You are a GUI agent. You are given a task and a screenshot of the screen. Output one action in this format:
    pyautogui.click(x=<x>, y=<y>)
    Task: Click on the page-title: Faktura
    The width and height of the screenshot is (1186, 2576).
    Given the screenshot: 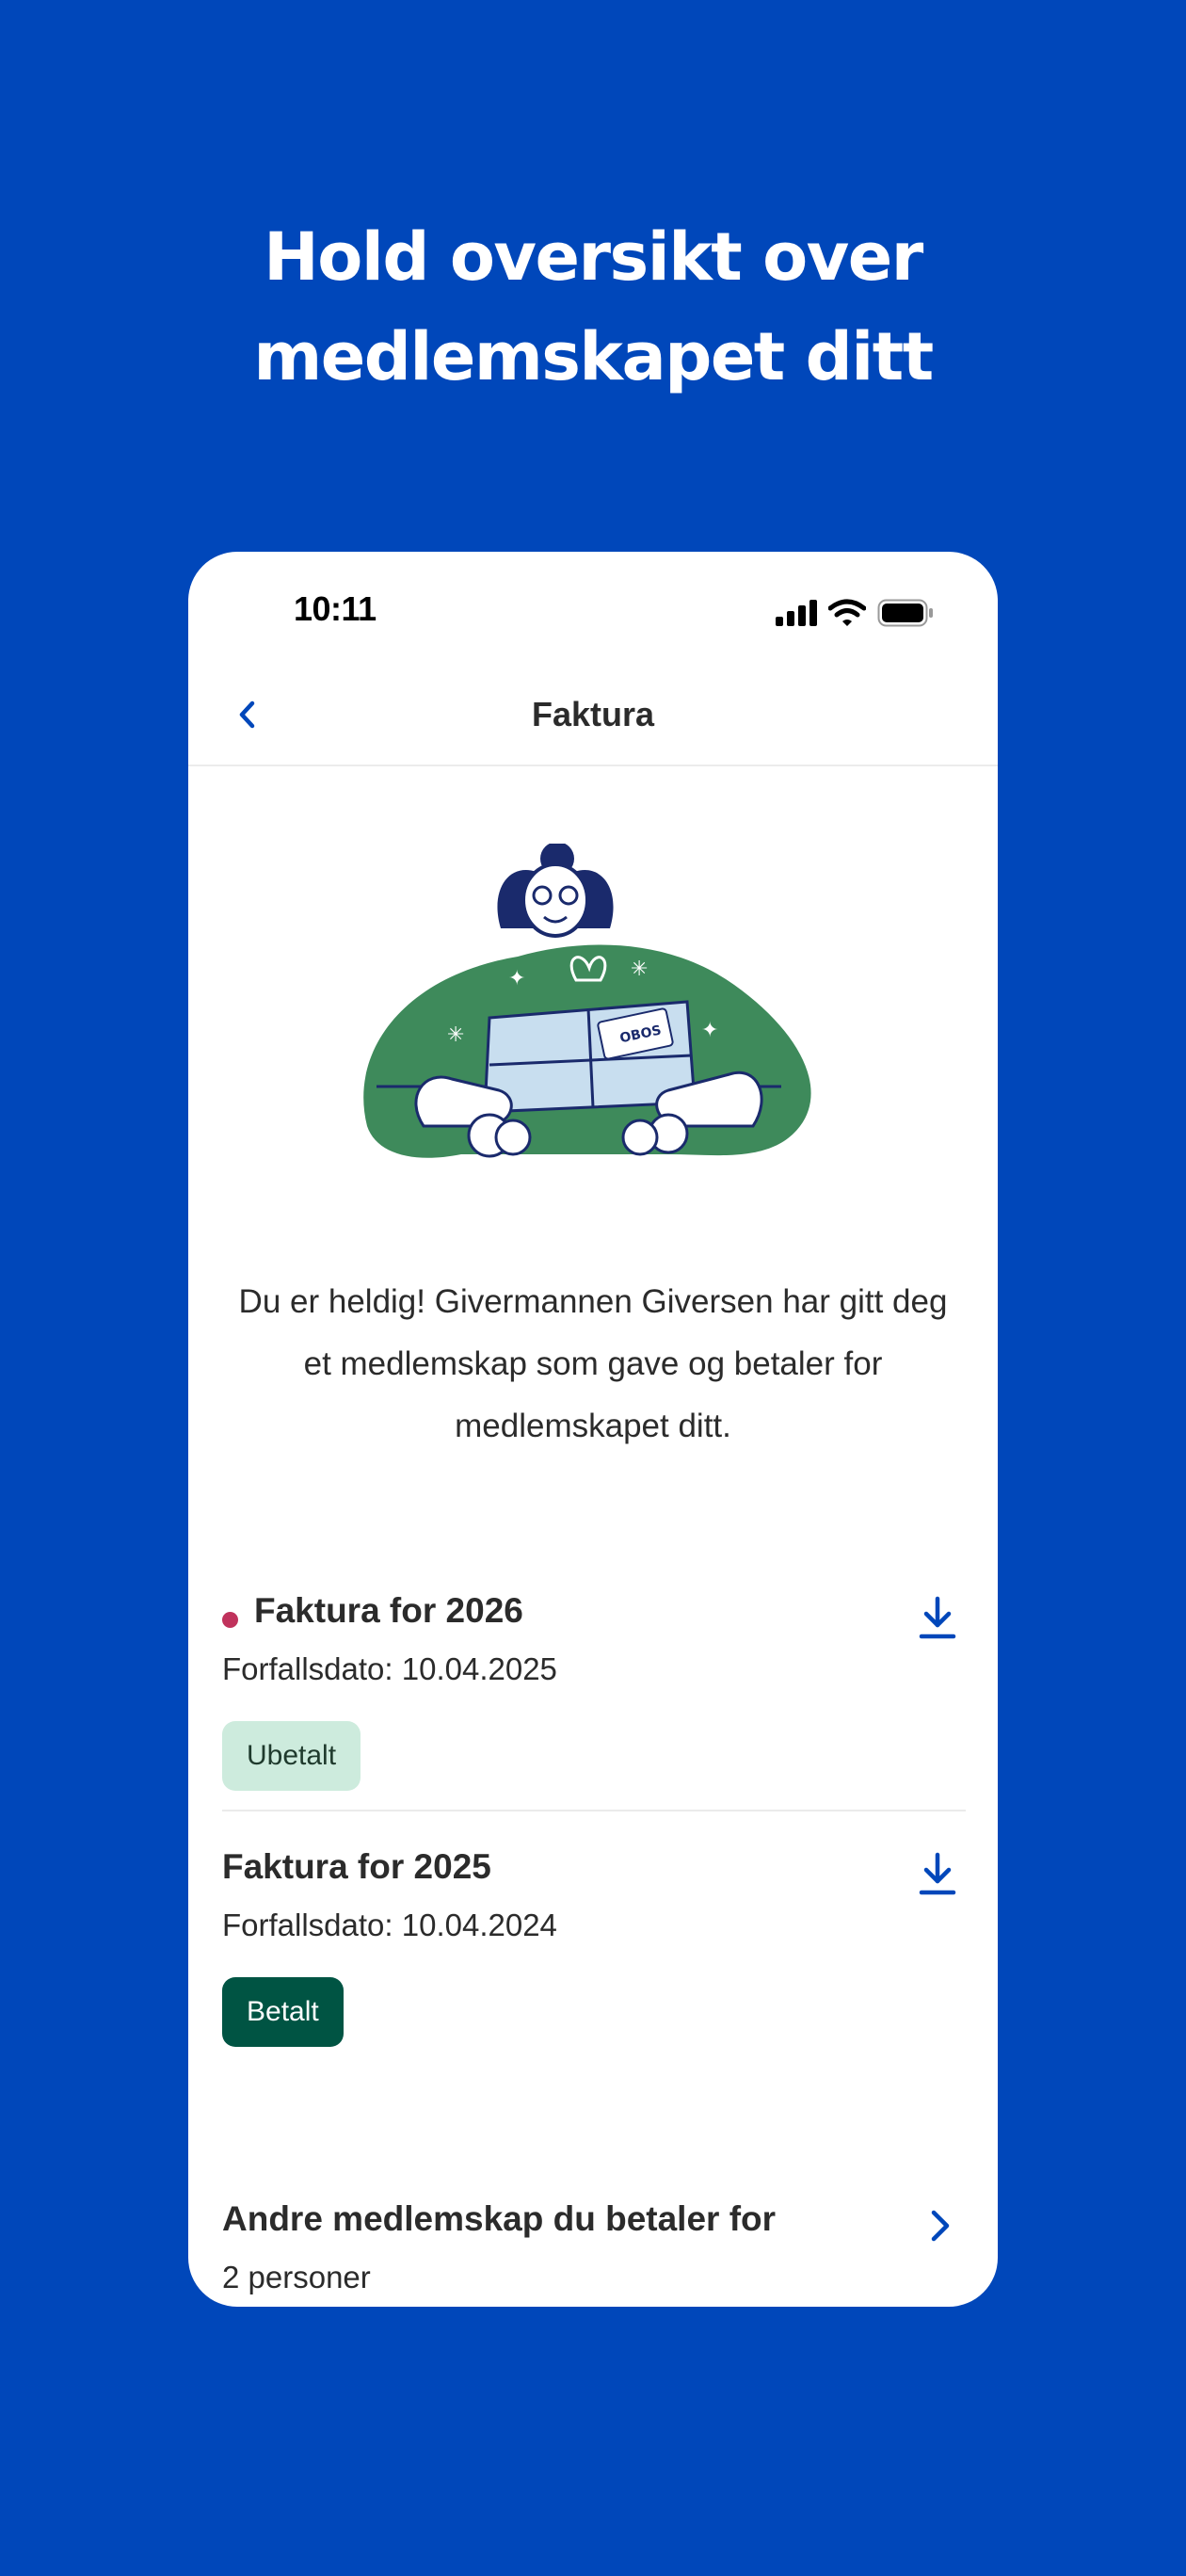 What is the action you would take?
    pyautogui.click(x=593, y=714)
    